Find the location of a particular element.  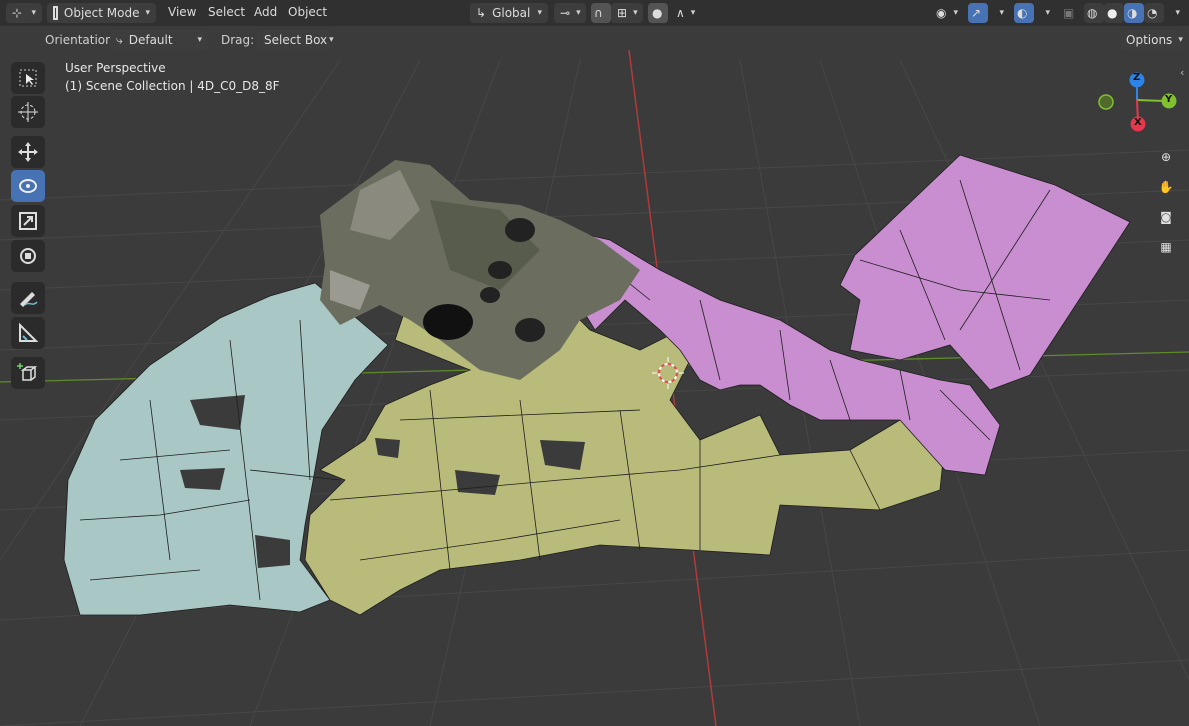

menu-object: Object is located at coordinates (307, 12).